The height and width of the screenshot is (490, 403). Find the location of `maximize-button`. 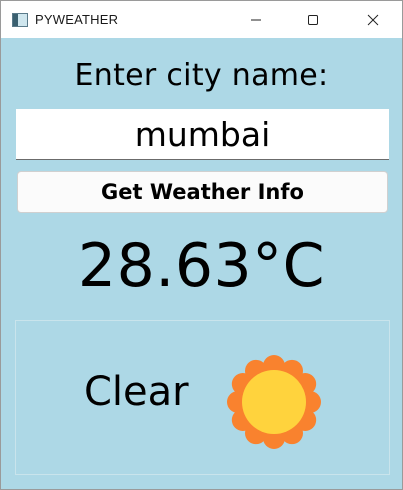

maximize-button is located at coordinates (313, 19).